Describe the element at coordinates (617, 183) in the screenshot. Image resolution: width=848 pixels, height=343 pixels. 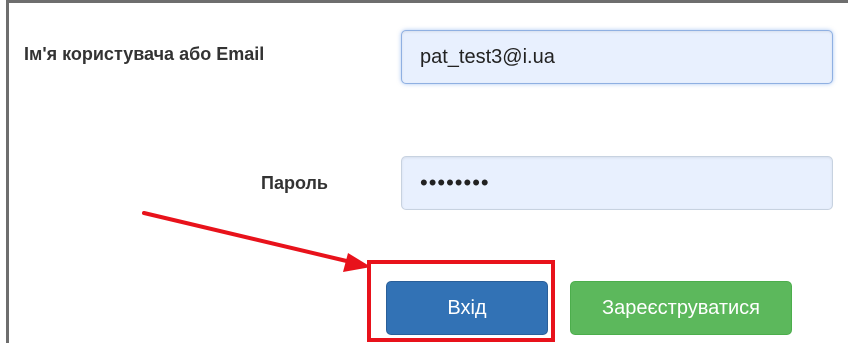
I see `password-input` at that location.